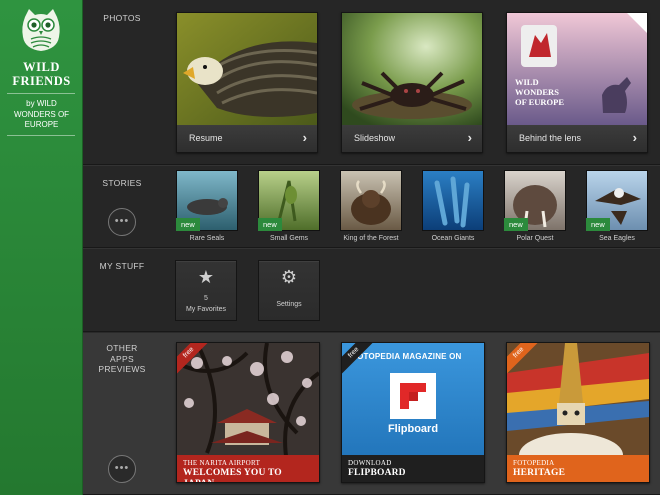 The height and width of the screenshot is (495, 660). Describe the element at coordinates (206, 298) in the screenshot. I see `favorites-count: 5` at that location.